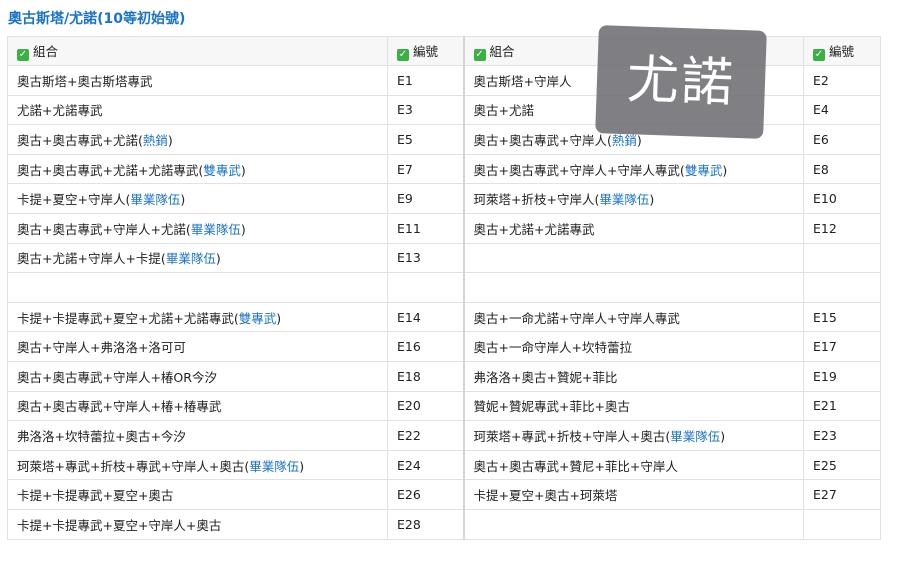 The image size is (900, 562). What do you see at coordinates (119, 407) in the screenshot?
I see `combo-text: 奧古+奧古專武+守岸人+椿+椿專武` at bounding box center [119, 407].